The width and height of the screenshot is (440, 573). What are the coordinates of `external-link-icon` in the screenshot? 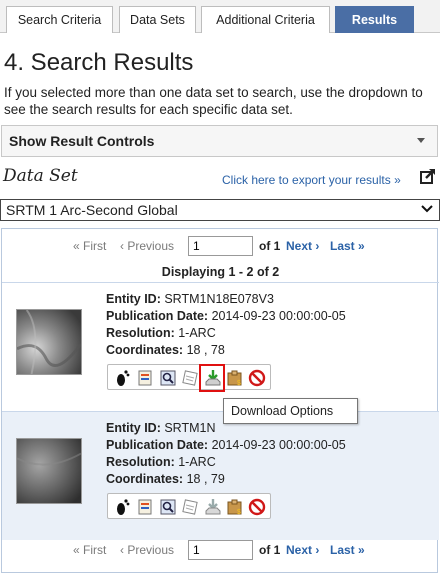 It's located at (428, 176).